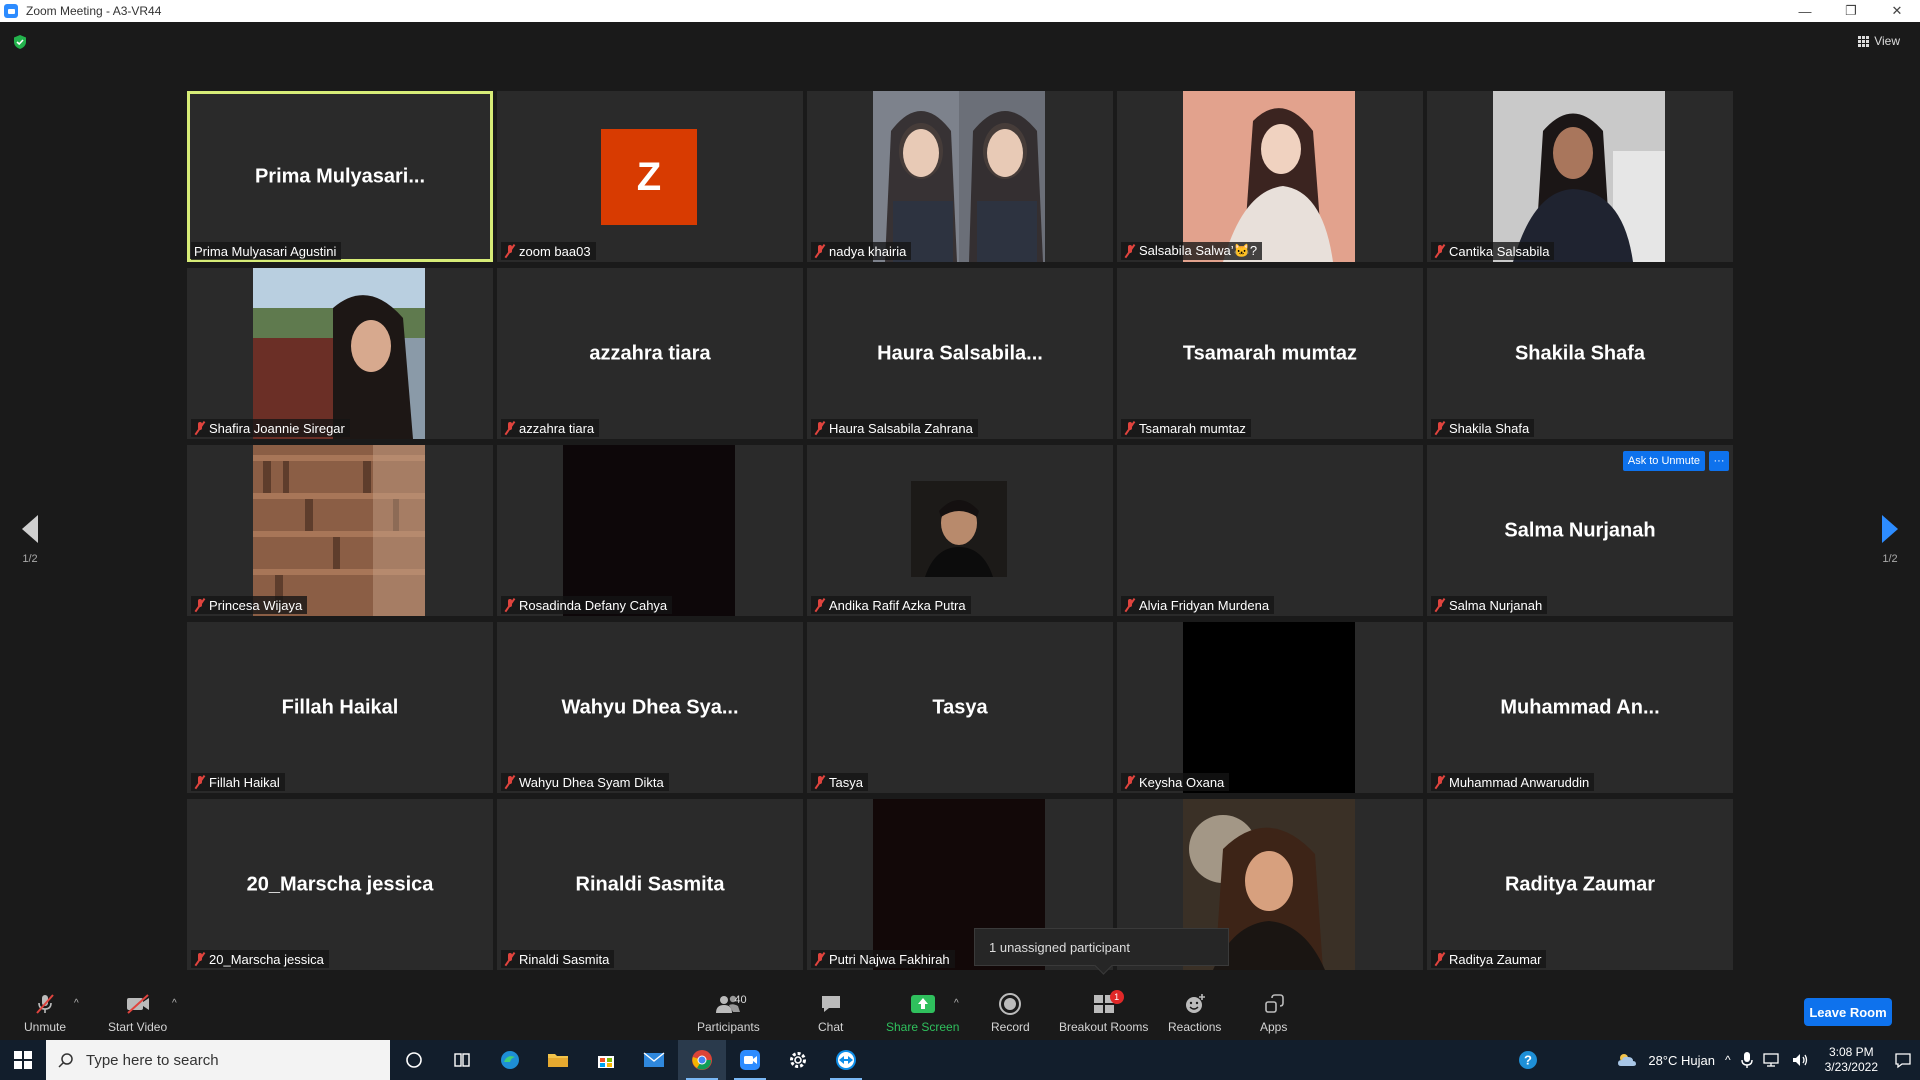 Image resolution: width=1920 pixels, height=1080 pixels. I want to click on page-indicator-left: 1/2, so click(30, 559).